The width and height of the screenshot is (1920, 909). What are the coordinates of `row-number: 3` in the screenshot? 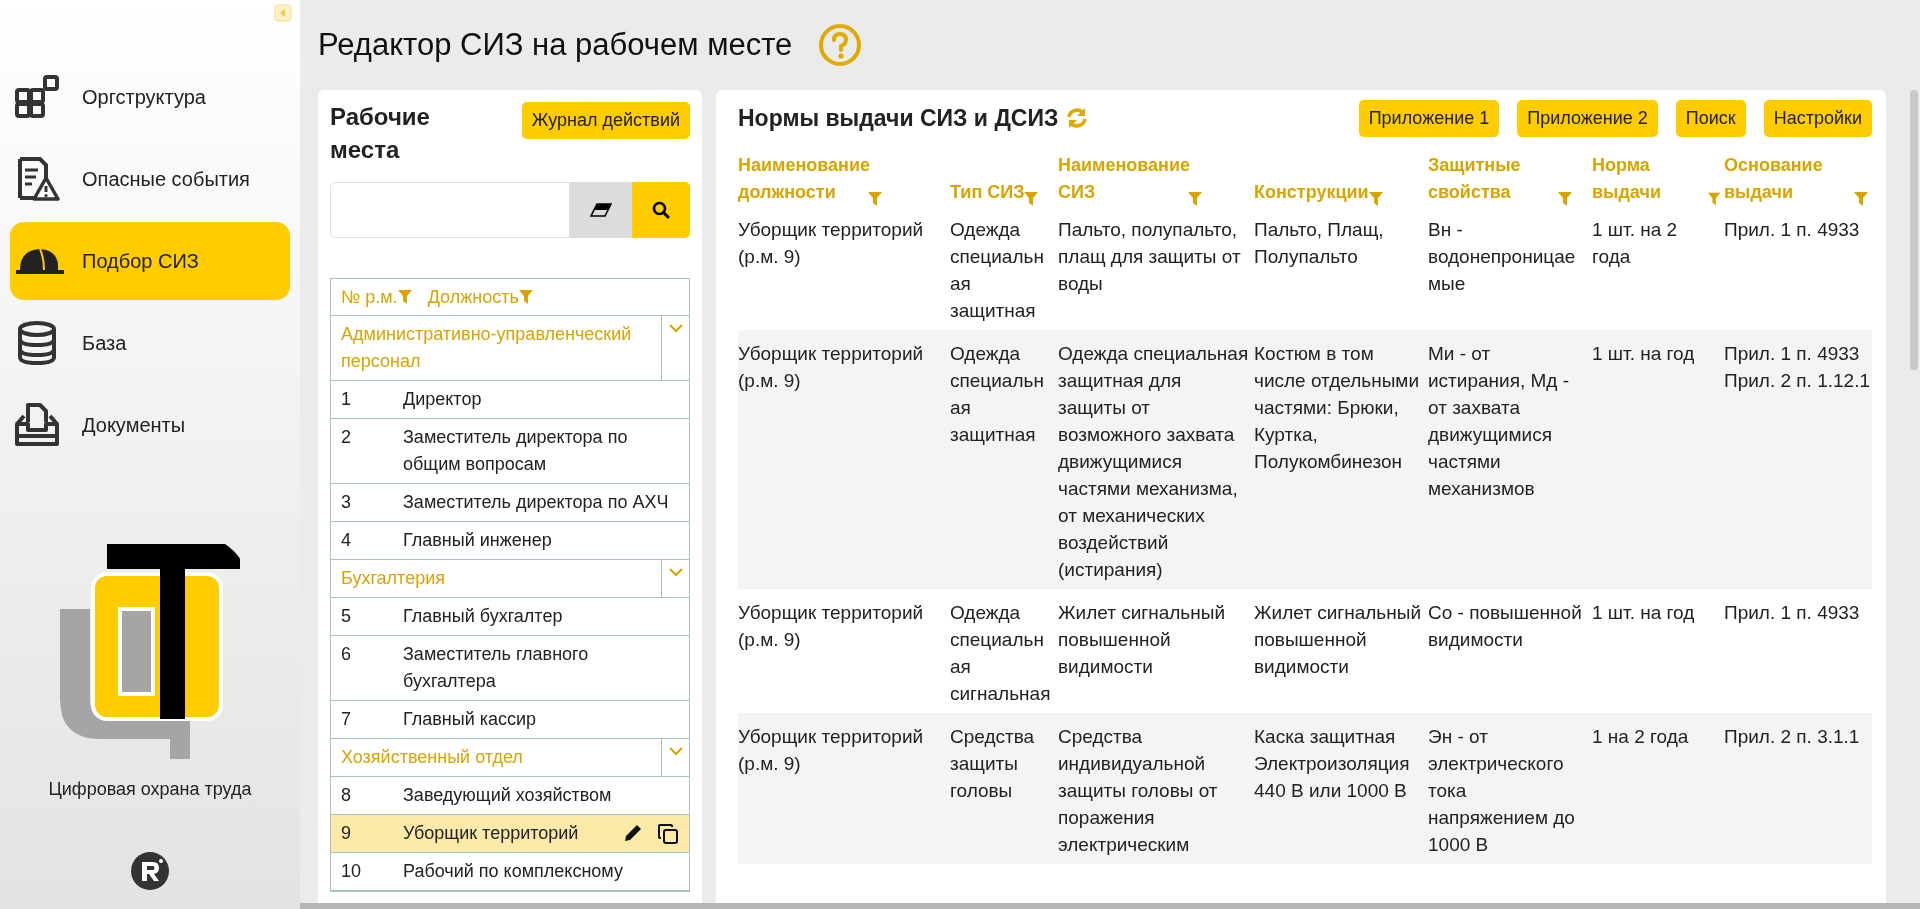 It's located at (346, 502).